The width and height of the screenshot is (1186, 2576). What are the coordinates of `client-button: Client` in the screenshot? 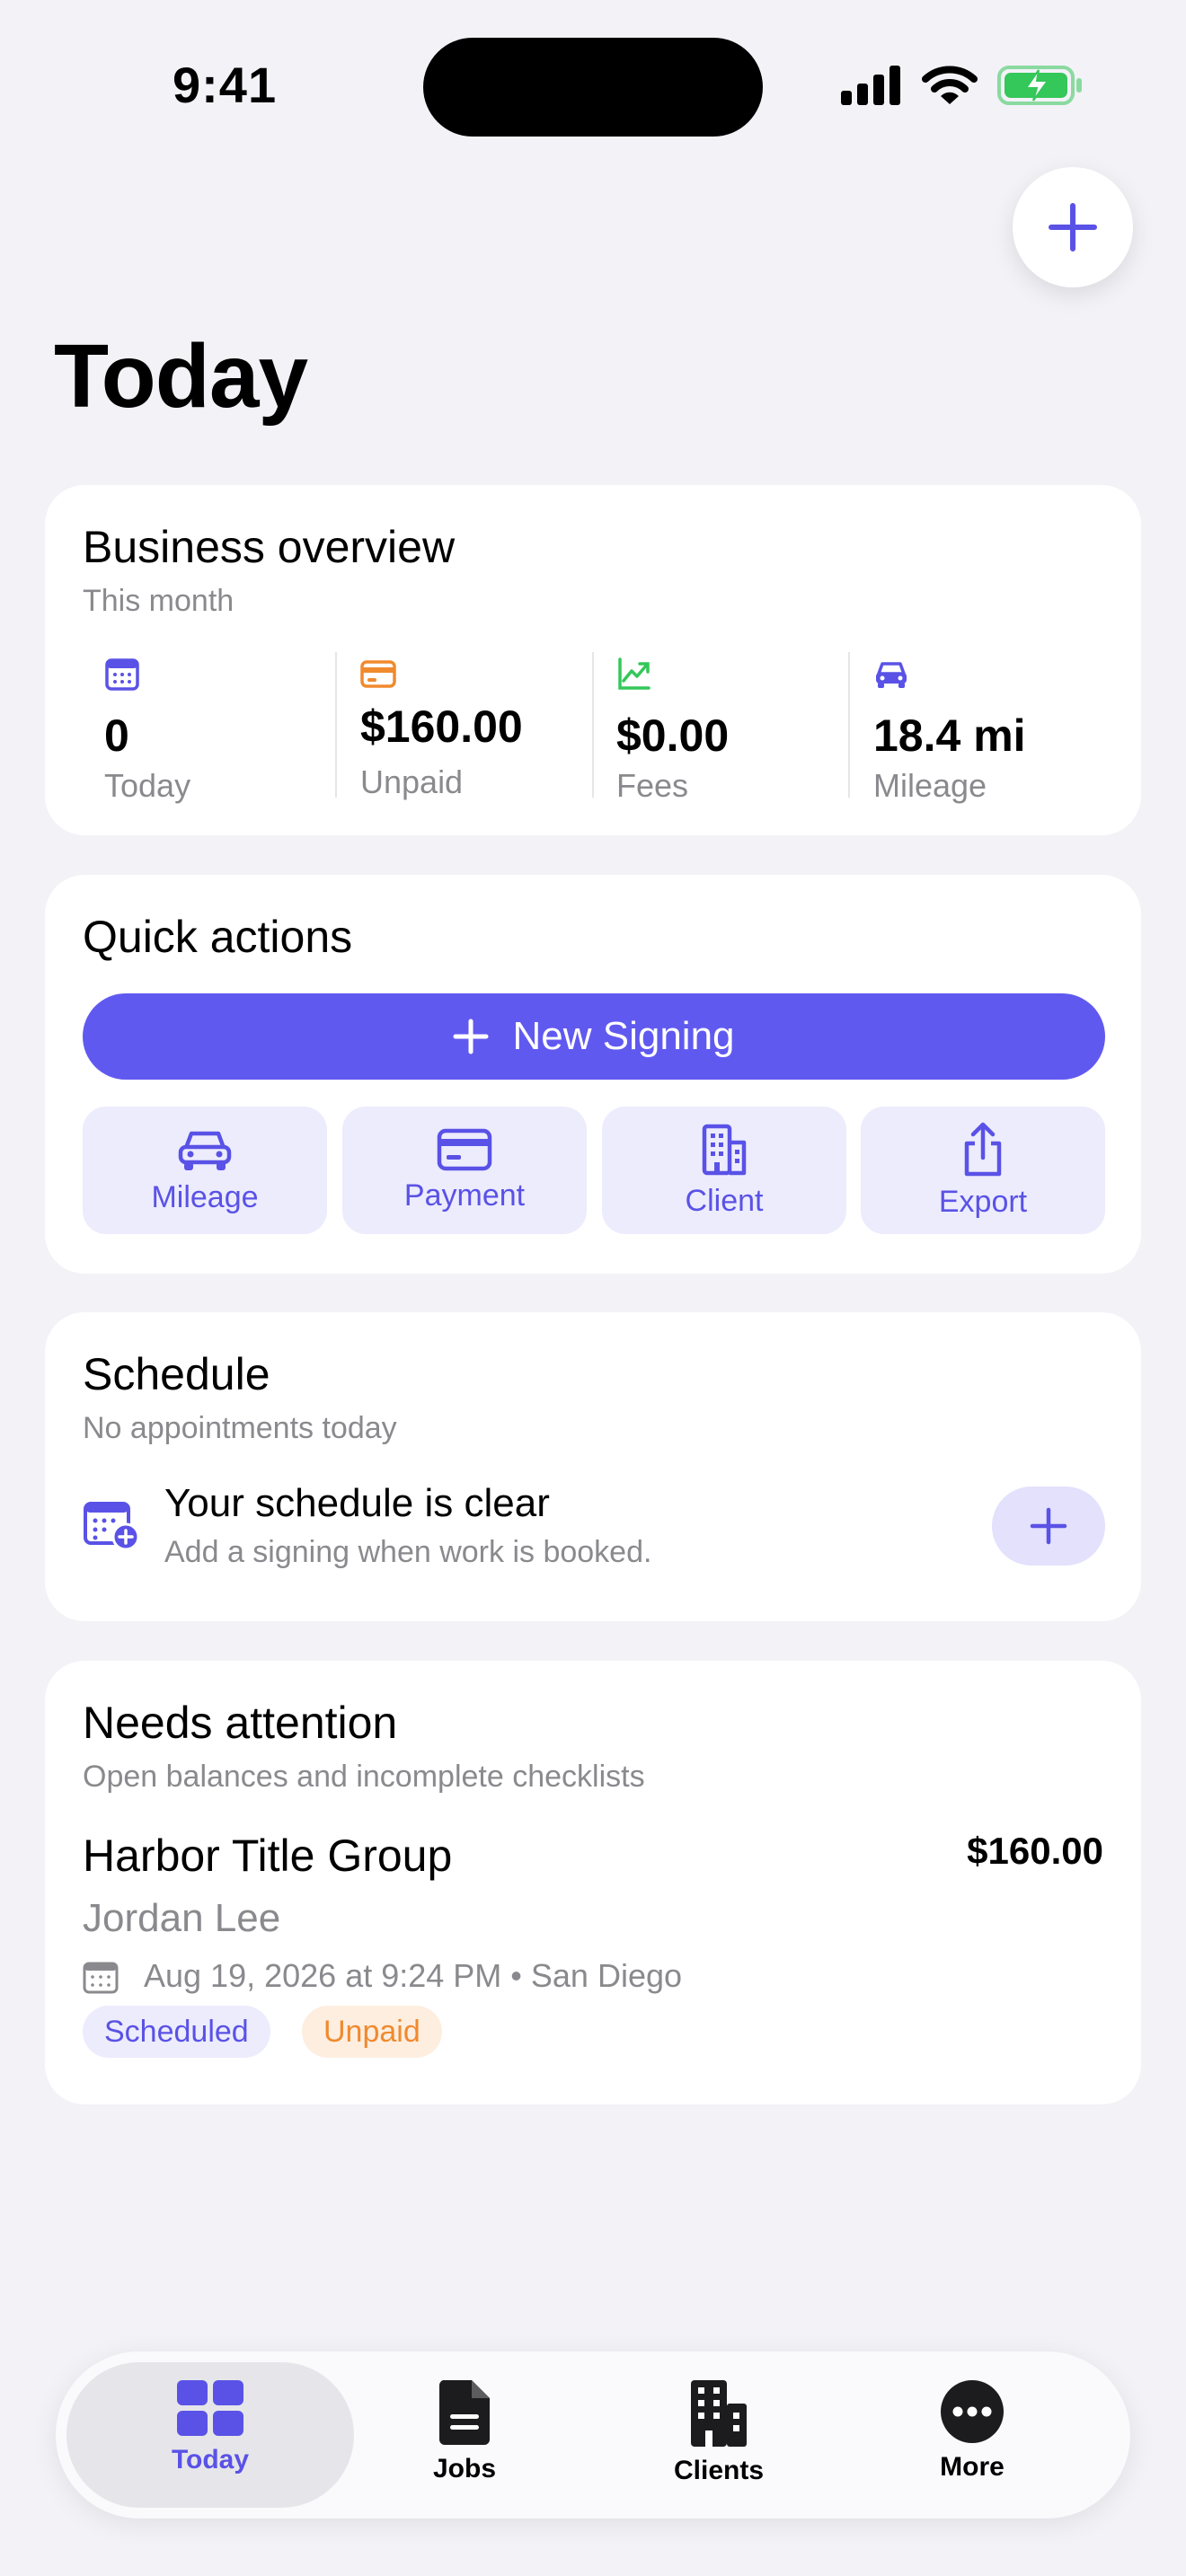 It's located at (724, 1170).